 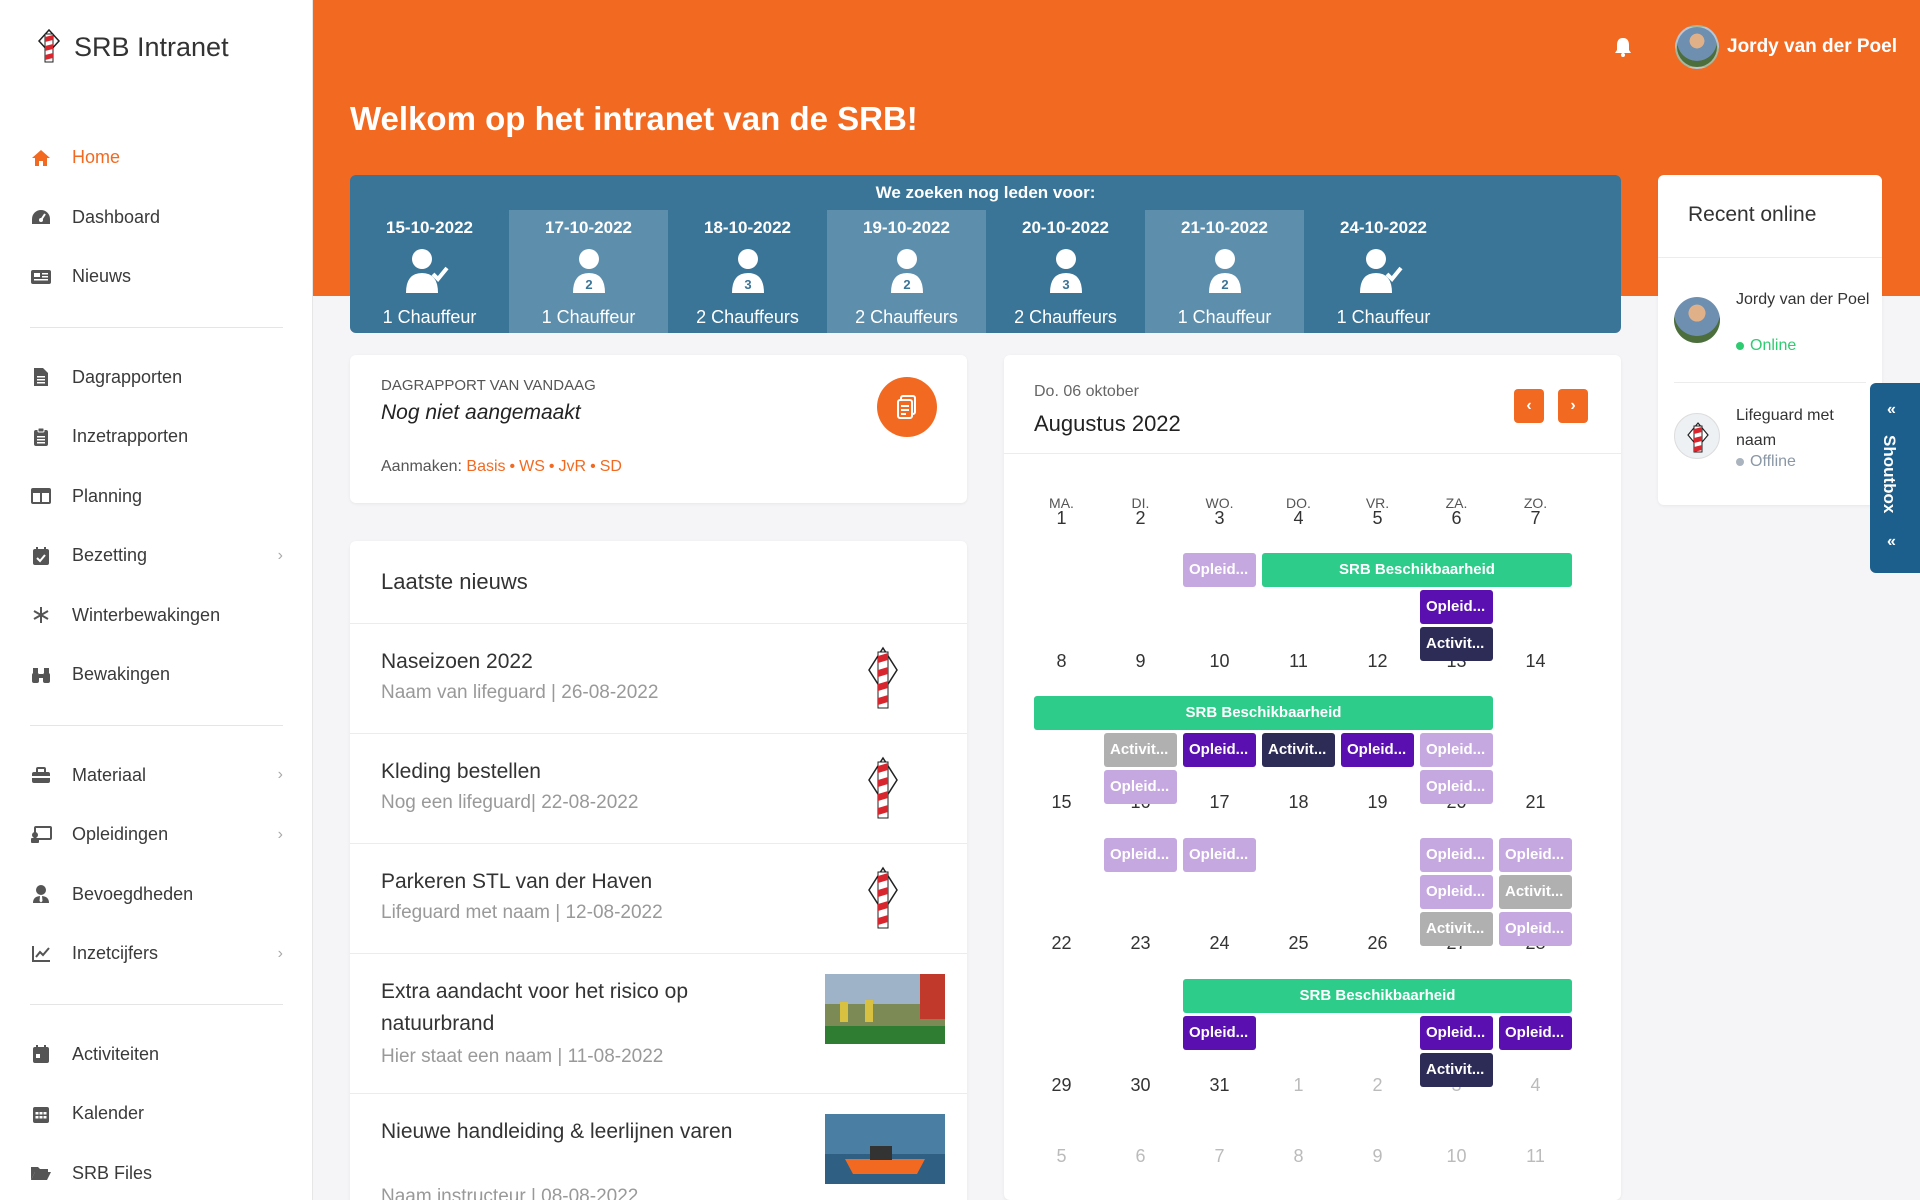 I want to click on nav-item-home: Home, so click(x=156, y=158).